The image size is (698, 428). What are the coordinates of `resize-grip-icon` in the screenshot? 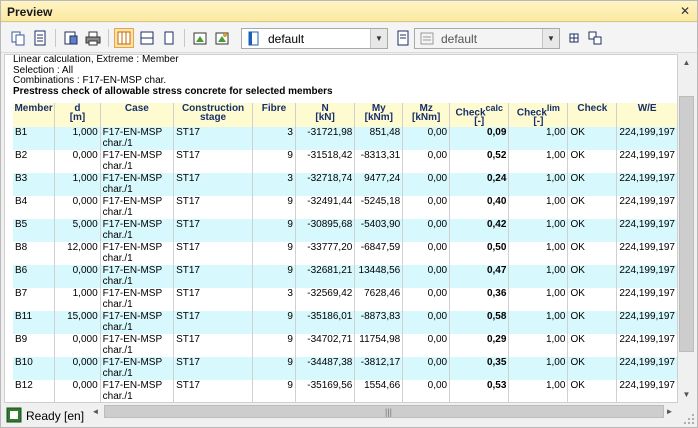 It's located at (689, 419).